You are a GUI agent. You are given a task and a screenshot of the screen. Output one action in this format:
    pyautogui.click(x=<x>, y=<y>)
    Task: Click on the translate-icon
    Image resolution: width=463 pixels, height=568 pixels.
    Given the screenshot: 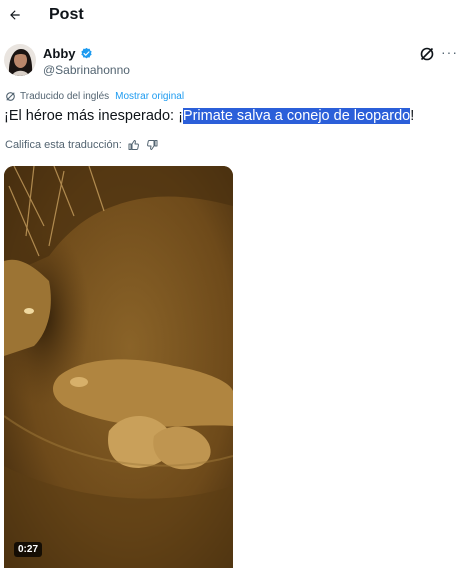 What is the action you would take?
    pyautogui.click(x=10, y=96)
    